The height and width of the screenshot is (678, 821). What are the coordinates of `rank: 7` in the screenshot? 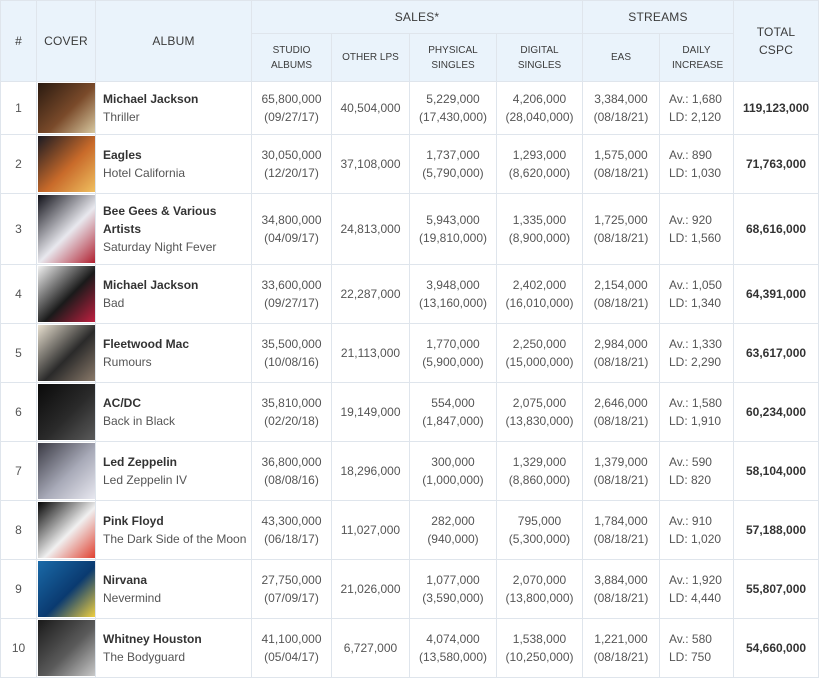 It's located at (18, 471).